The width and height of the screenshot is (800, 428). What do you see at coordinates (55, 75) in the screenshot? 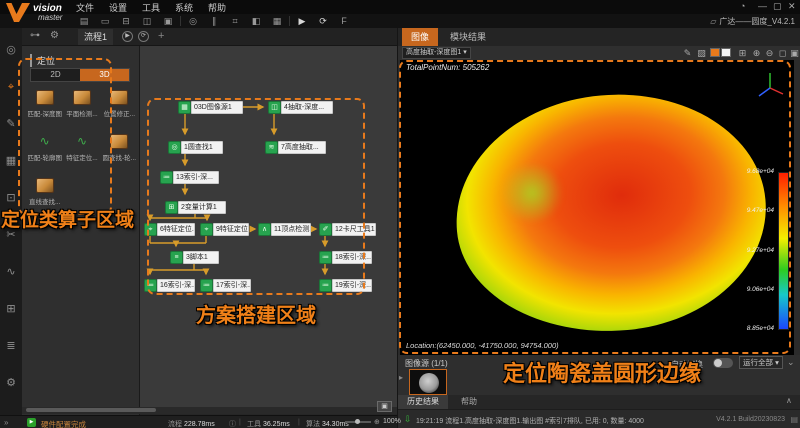
I see `tab-2d: 2D` at bounding box center [55, 75].